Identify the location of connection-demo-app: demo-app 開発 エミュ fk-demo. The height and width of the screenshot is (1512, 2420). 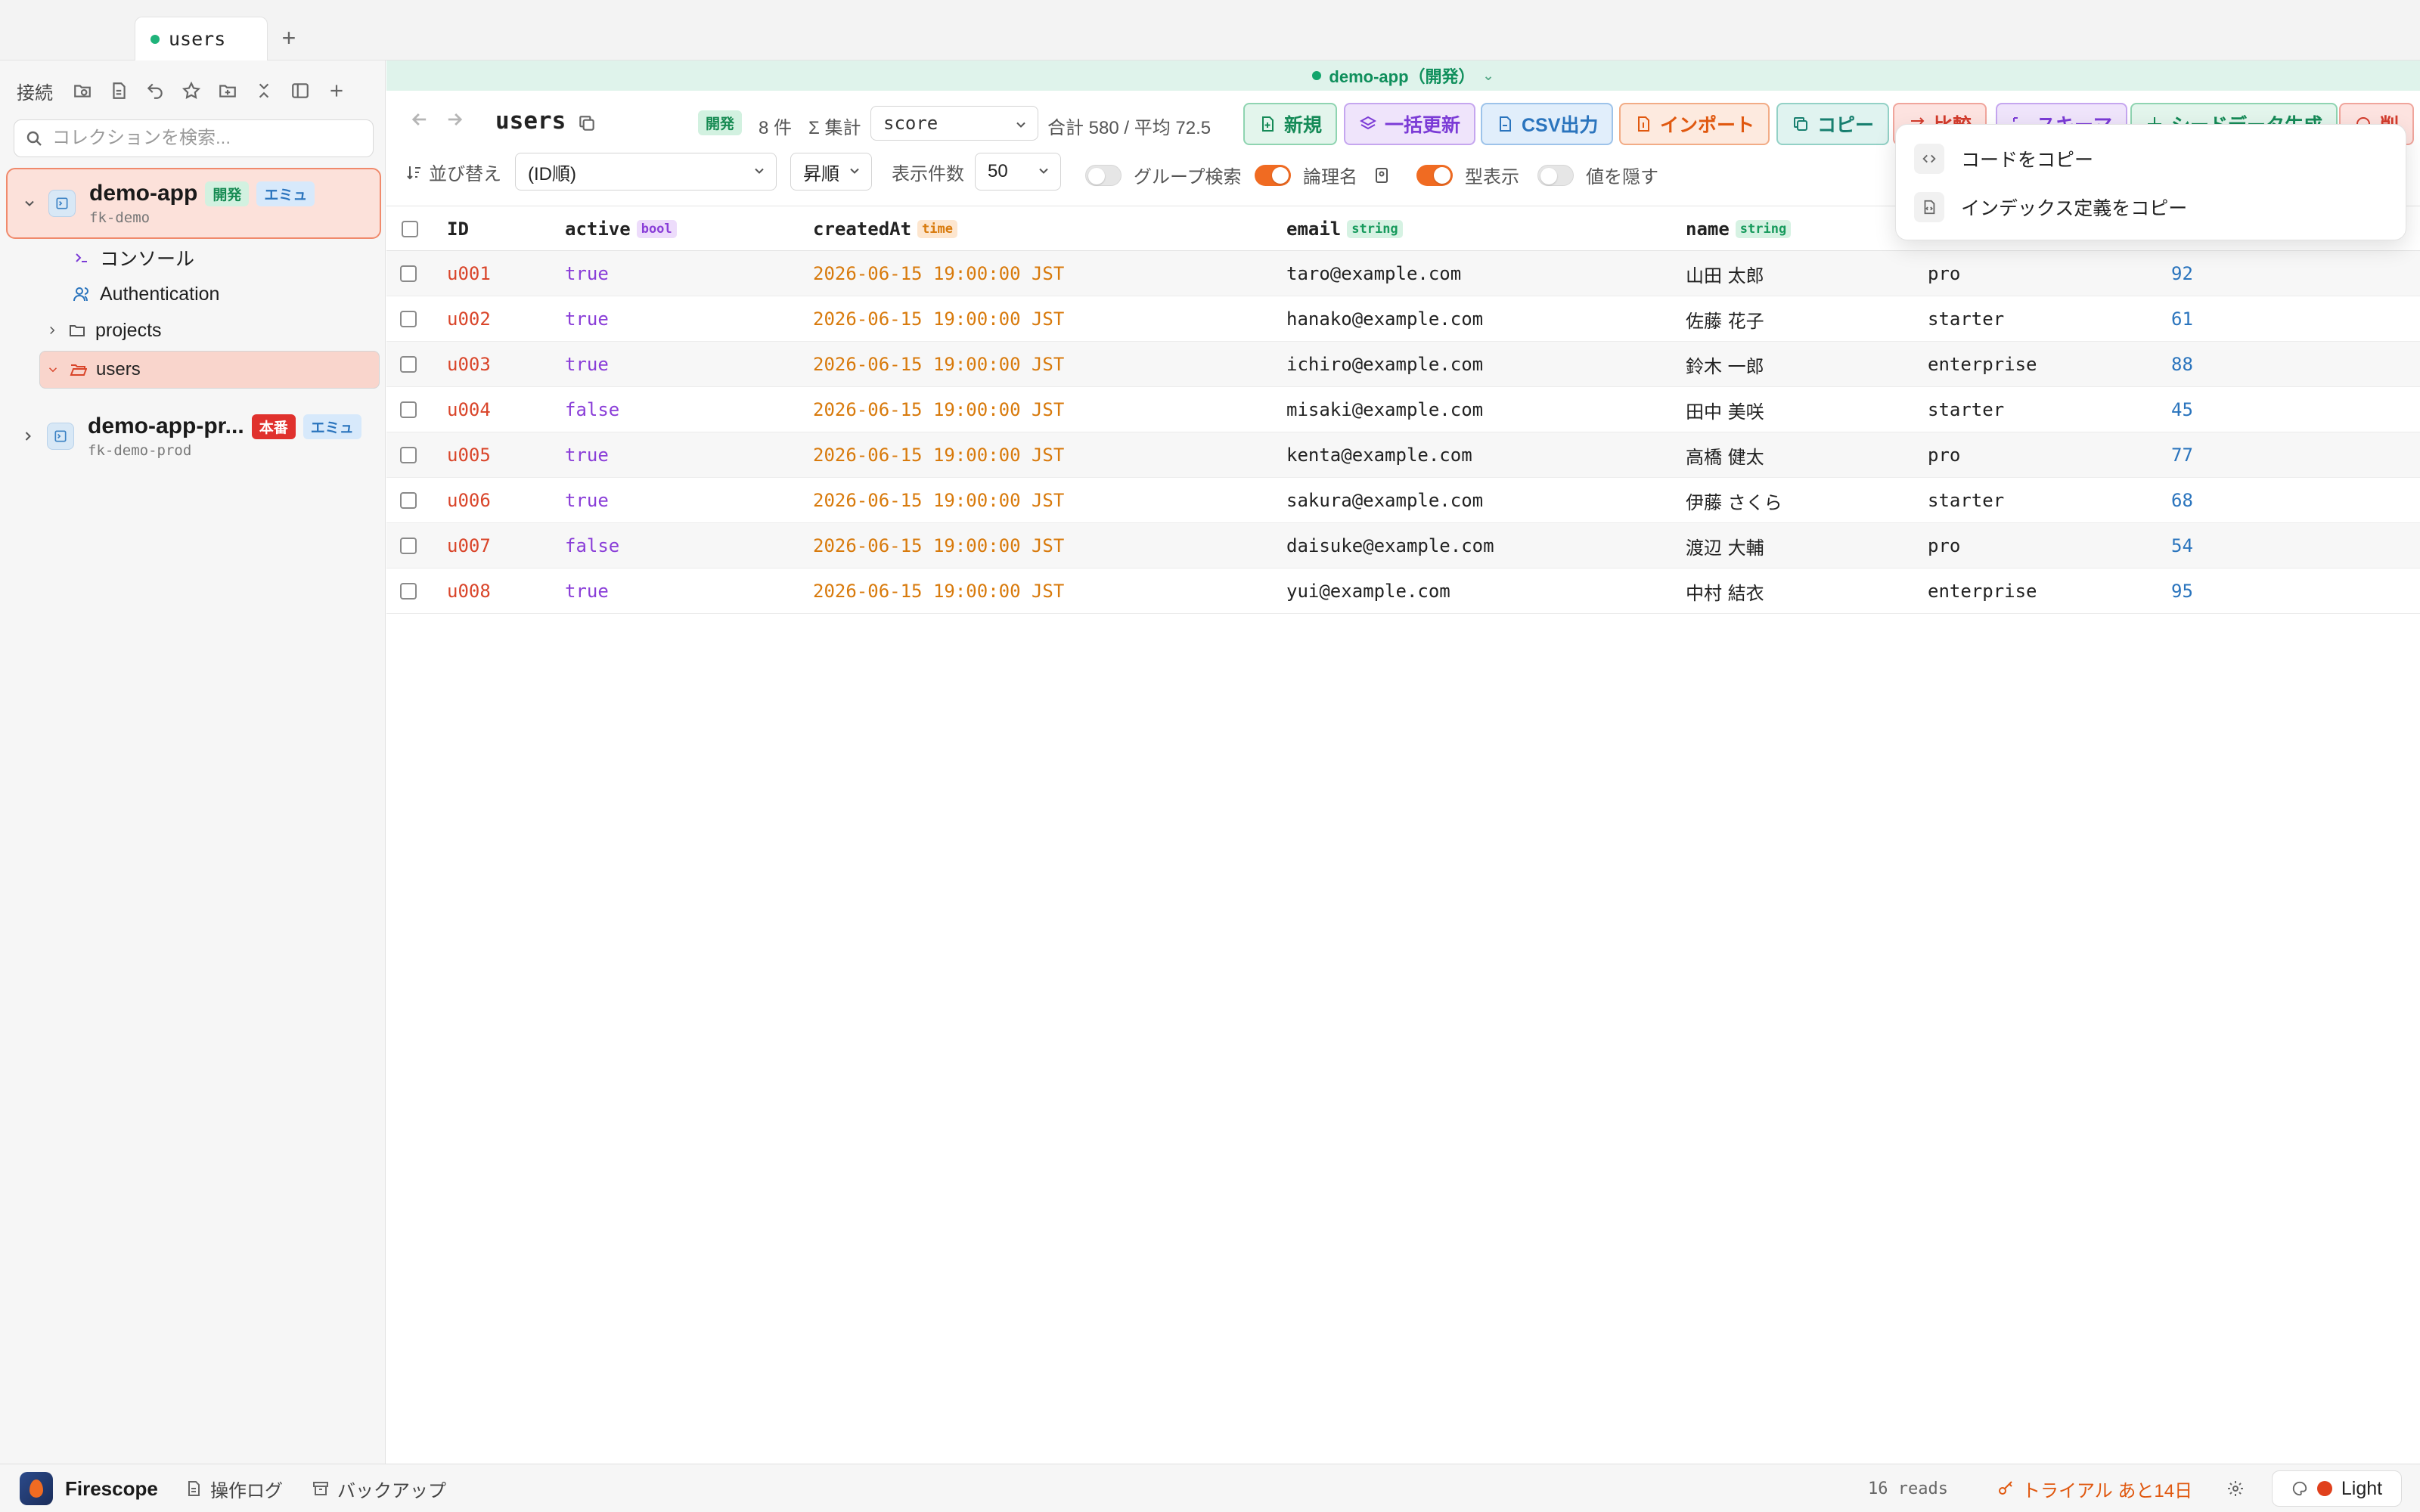
(193, 203).